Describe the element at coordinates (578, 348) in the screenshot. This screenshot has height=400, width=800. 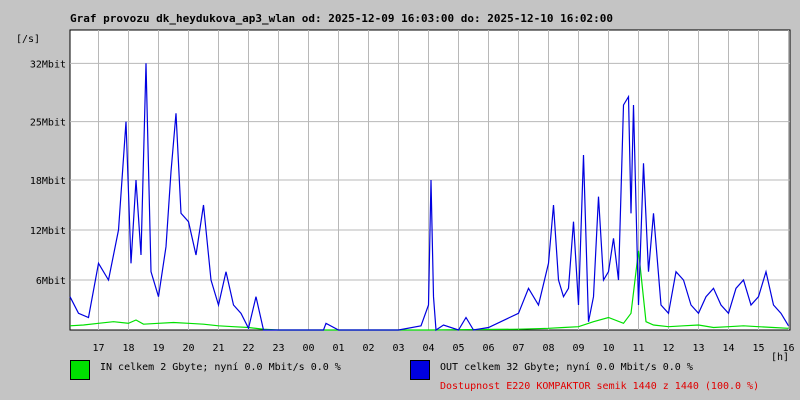
I see `x-tick-label: 09` at that location.